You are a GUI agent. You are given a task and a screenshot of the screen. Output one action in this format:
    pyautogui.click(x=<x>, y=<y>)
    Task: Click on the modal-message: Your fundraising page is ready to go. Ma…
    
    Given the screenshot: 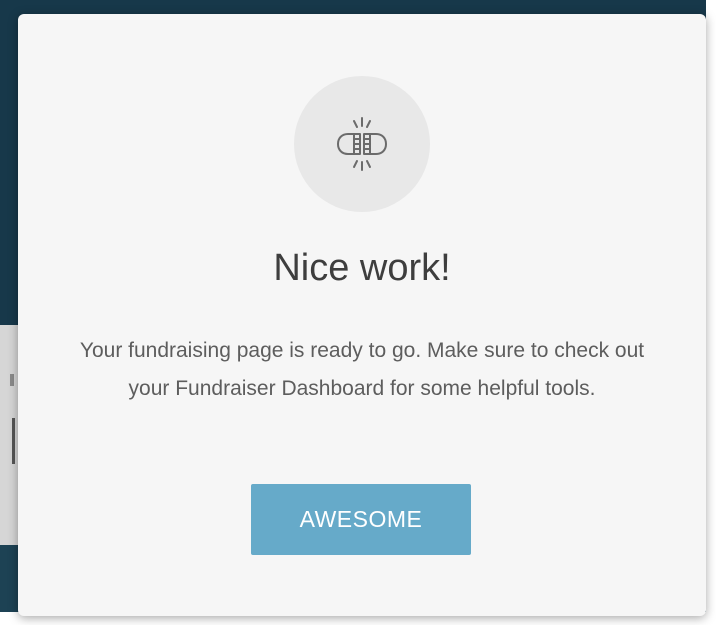 What is the action you would take?
    pyautogui.click(x=362, y=369)
    